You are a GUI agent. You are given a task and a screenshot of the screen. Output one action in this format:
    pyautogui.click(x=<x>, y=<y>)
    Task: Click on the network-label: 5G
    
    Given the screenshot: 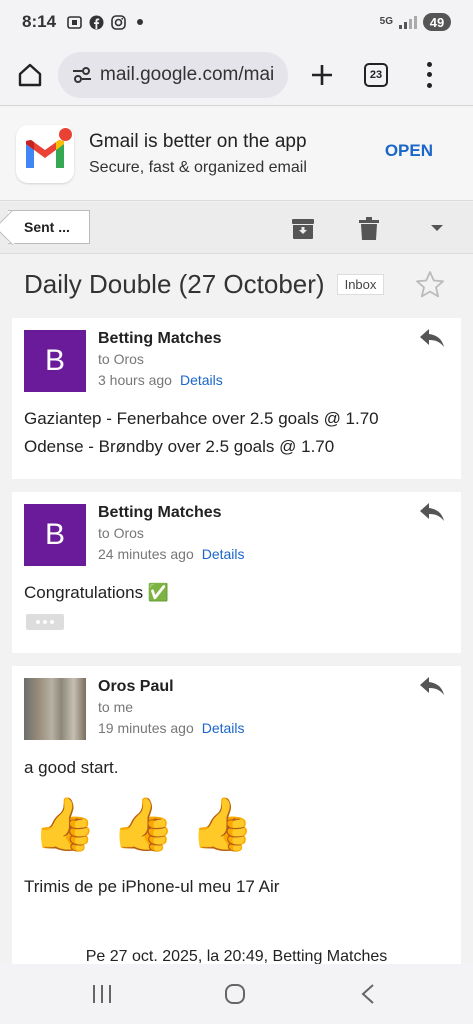 What is the action you would take?
    pyautogui.click(x=386, y=21)
    